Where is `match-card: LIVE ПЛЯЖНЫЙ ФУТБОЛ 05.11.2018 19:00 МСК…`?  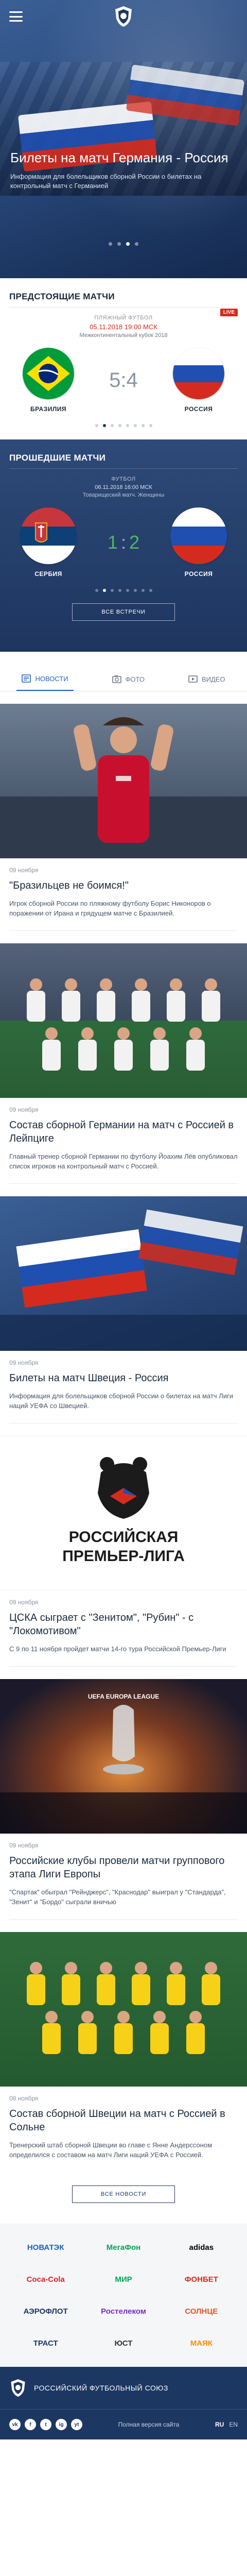
match-card: LIVE ПЛЯЖНЫЙ ФУТБОЛ 05.11.2018 19:00 МСК… is located at coordinates (123, 373).